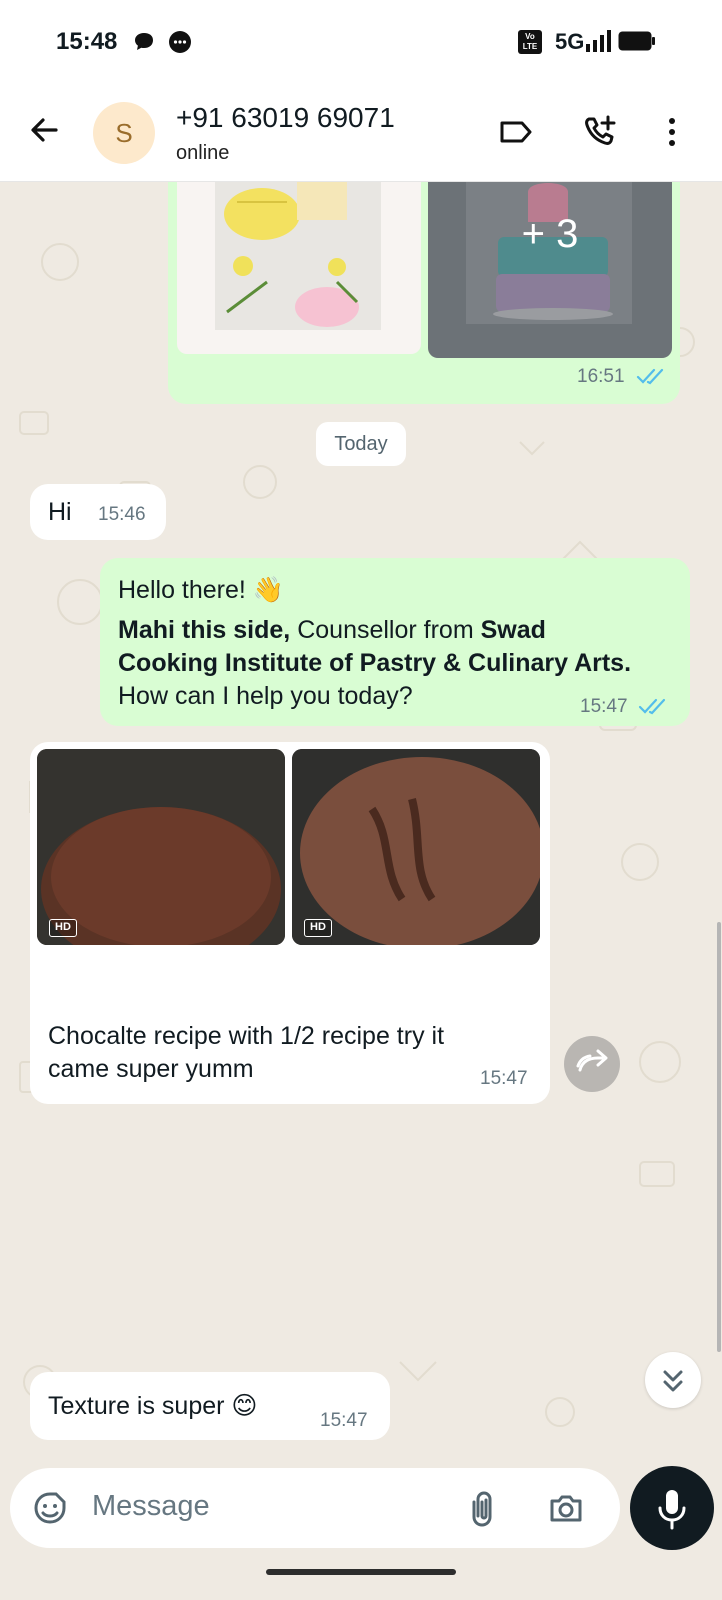 This screenshot has height=1600, width=722. What do you see at coordinates (60, 512) in the screenshot?
I see `message-text: Hi` at bounding box center [60, 512].